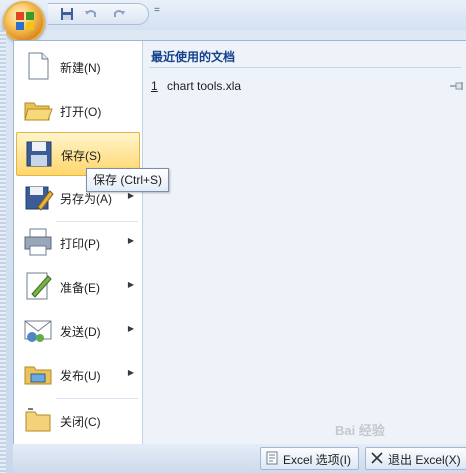 This screenshot has height=473, width=466. Describe the element at coordinates (424, 460) in the screenshot. I see `exit-excel-label: 退出 Excel(X)` at that location.